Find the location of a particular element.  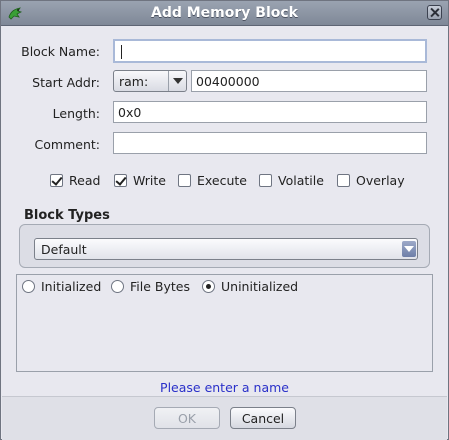

dialog-title: Add Memory Block is located at coordinates (224, 13).